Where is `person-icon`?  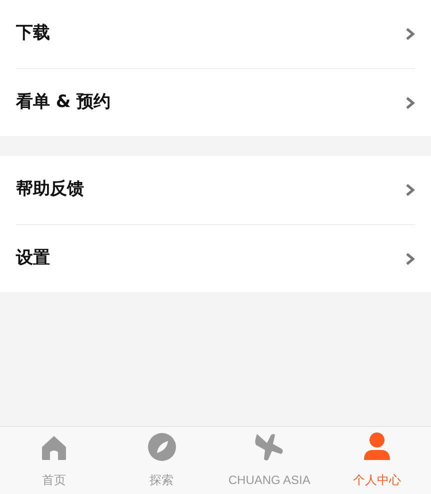 person-icon is located at coordinates (377, 447).